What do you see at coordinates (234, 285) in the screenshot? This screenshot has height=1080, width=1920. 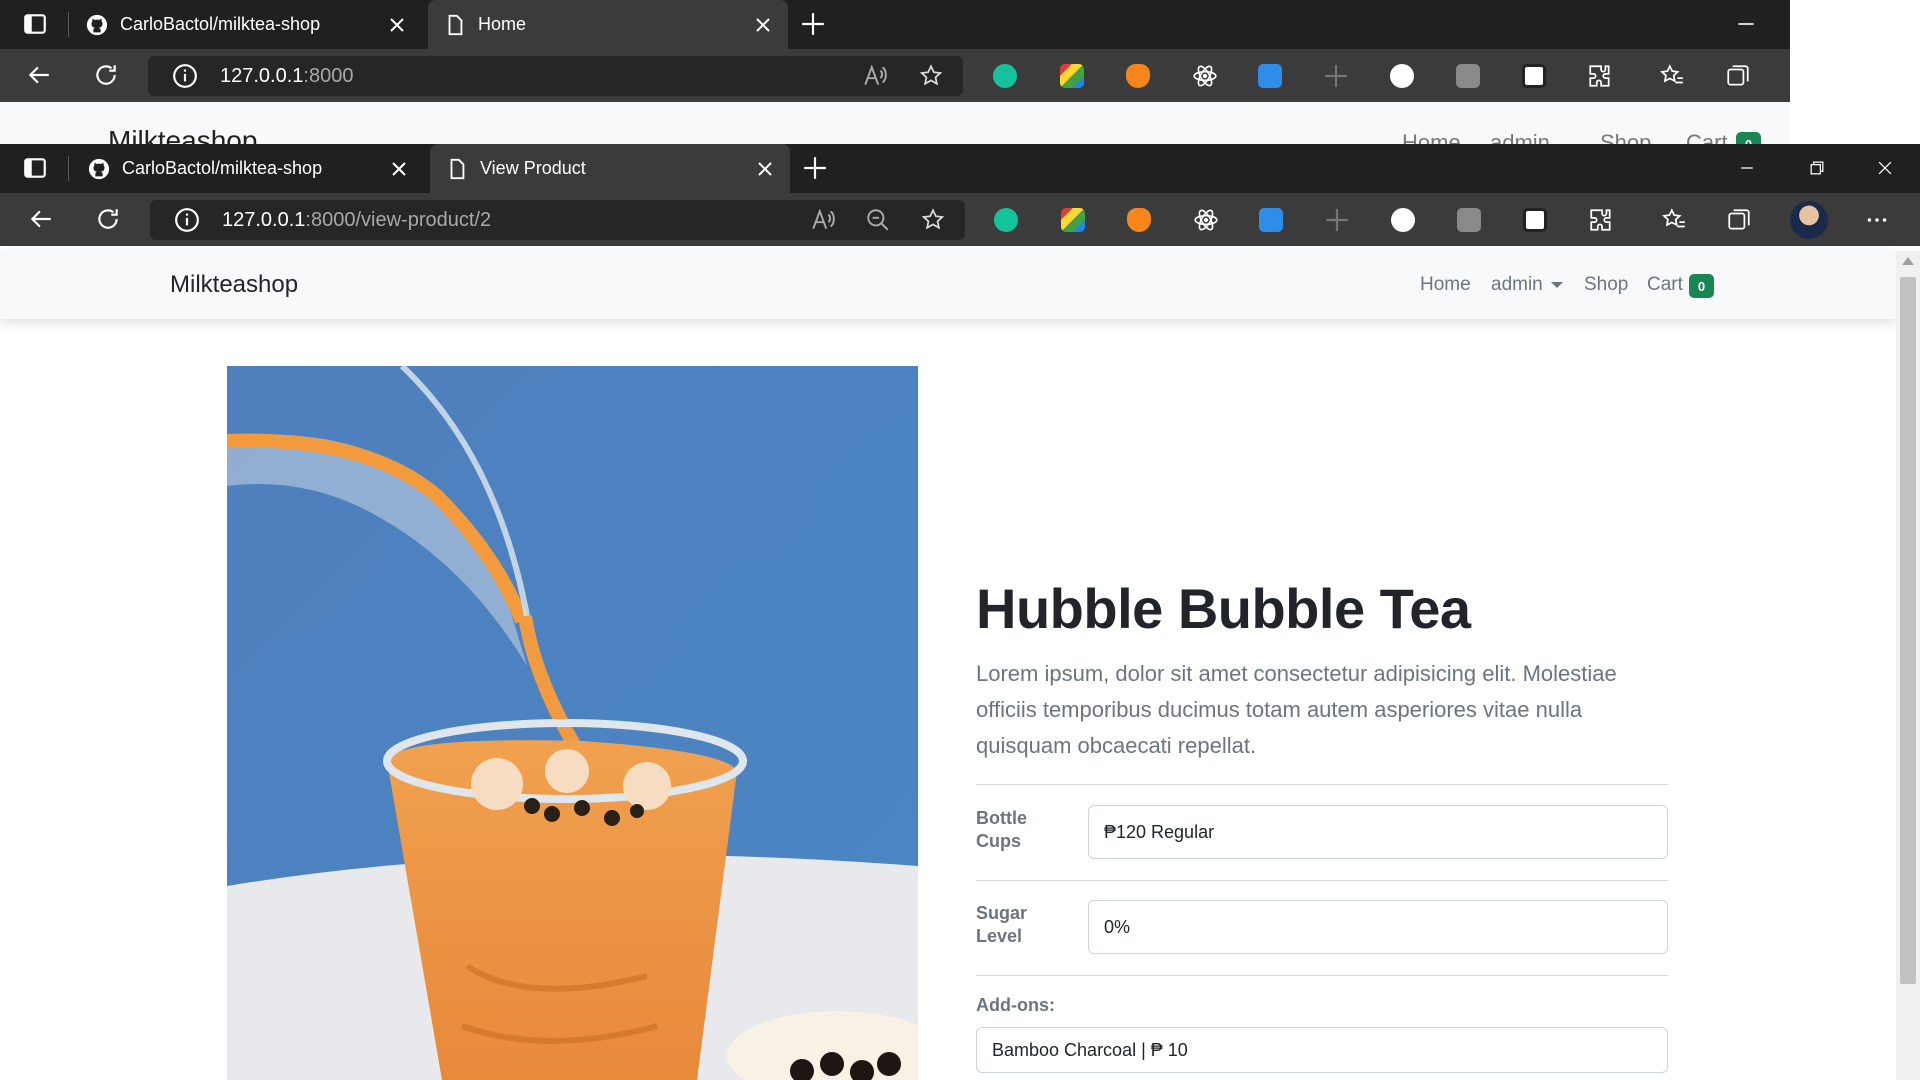 I see `site-brand: Milkteashop` at bounding box center [234, 285].